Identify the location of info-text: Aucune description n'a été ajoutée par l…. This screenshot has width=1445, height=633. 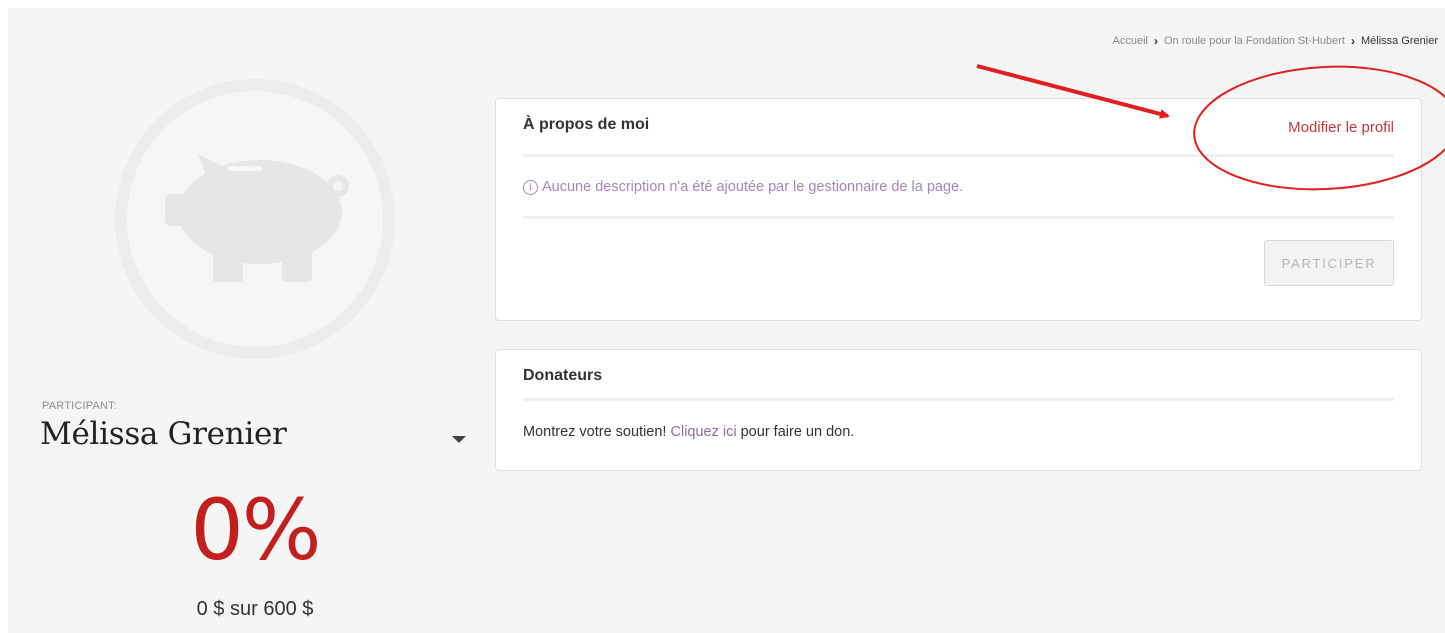
(753, 187).